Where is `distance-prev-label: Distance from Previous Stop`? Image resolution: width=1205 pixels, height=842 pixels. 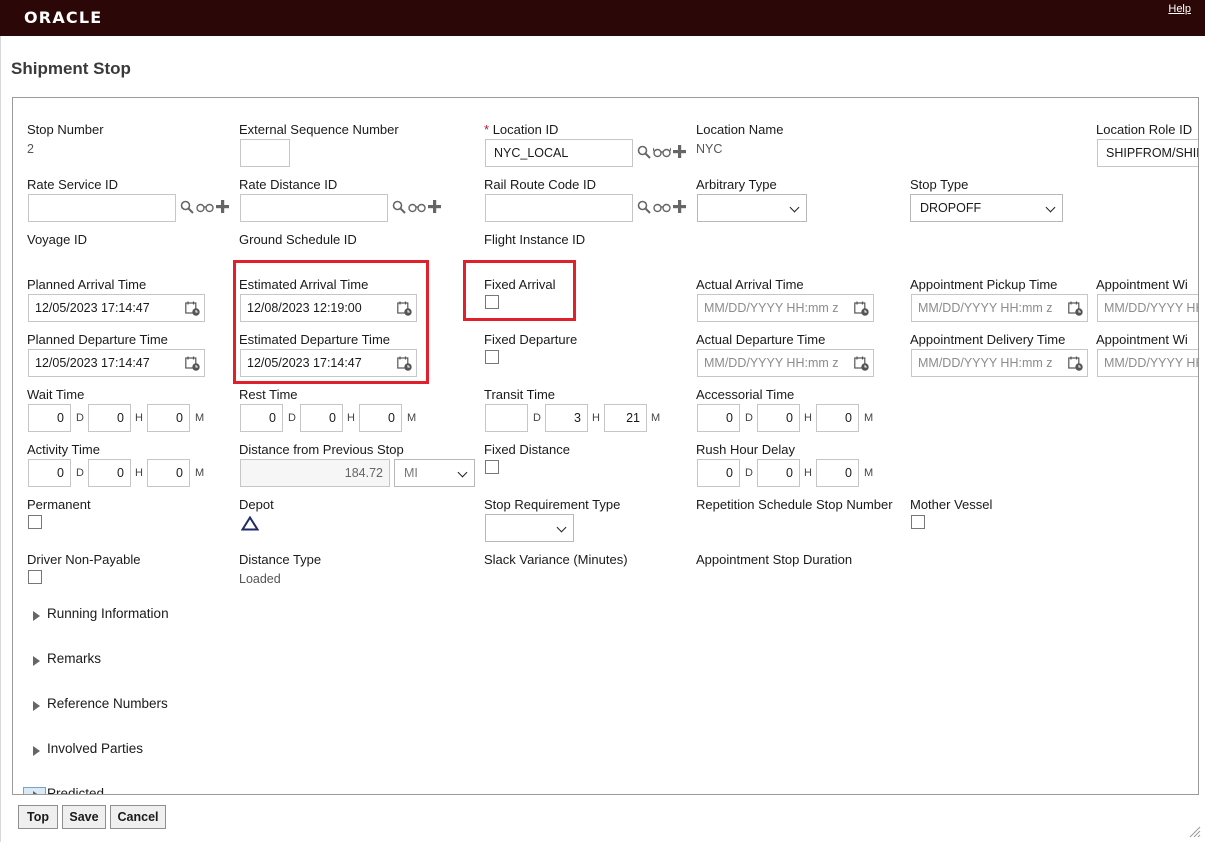
distance-prev-label: Distance from Previous Stop is located at coordinates (321, 449).